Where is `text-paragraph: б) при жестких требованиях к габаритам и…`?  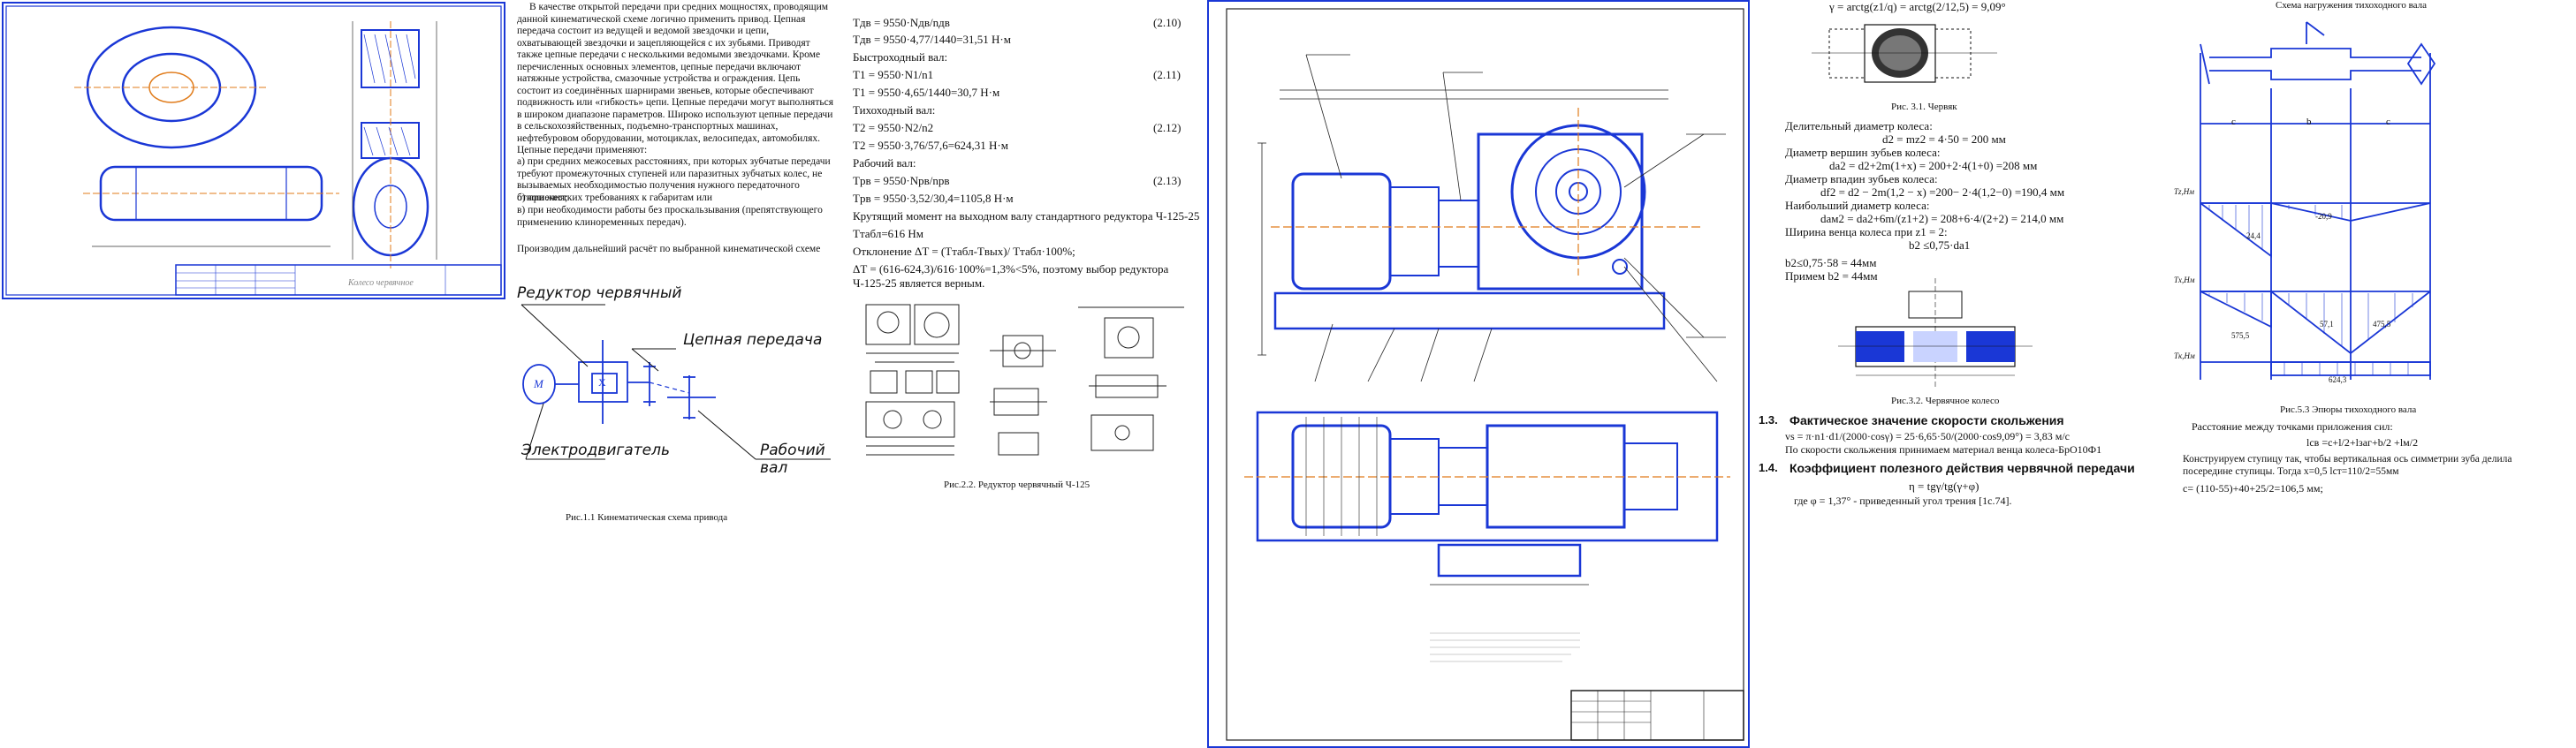
text-paragraph: б) при жестких требованиях к габаритам и… is located at coordinates (615, 198).